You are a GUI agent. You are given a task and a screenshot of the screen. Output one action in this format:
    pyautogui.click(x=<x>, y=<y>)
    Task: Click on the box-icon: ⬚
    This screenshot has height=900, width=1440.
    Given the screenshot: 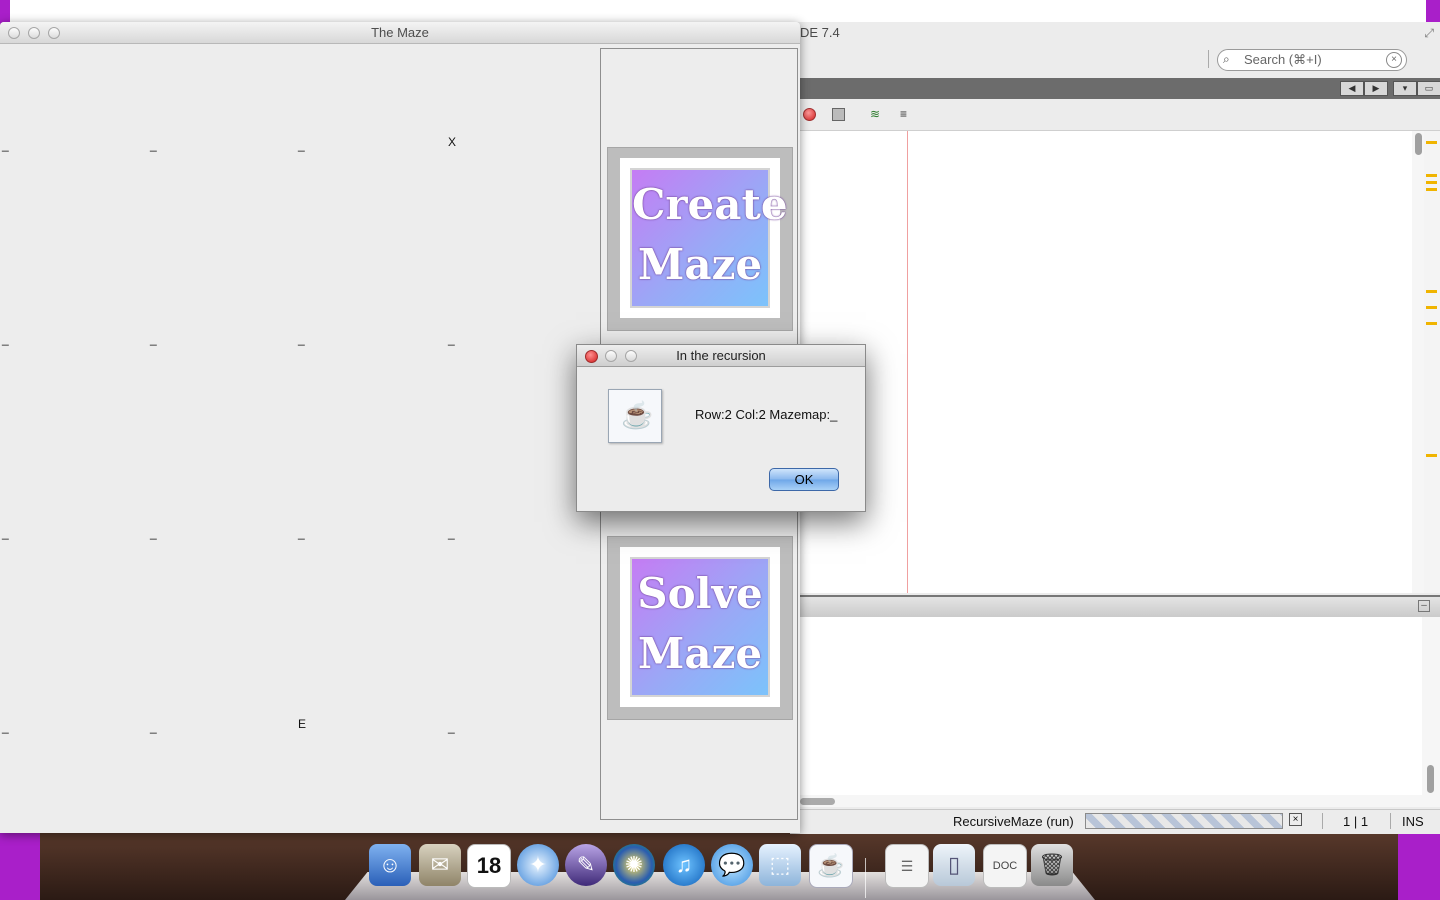 What is the action you would take?
    pyautogui.click(x=780, y=865)
    